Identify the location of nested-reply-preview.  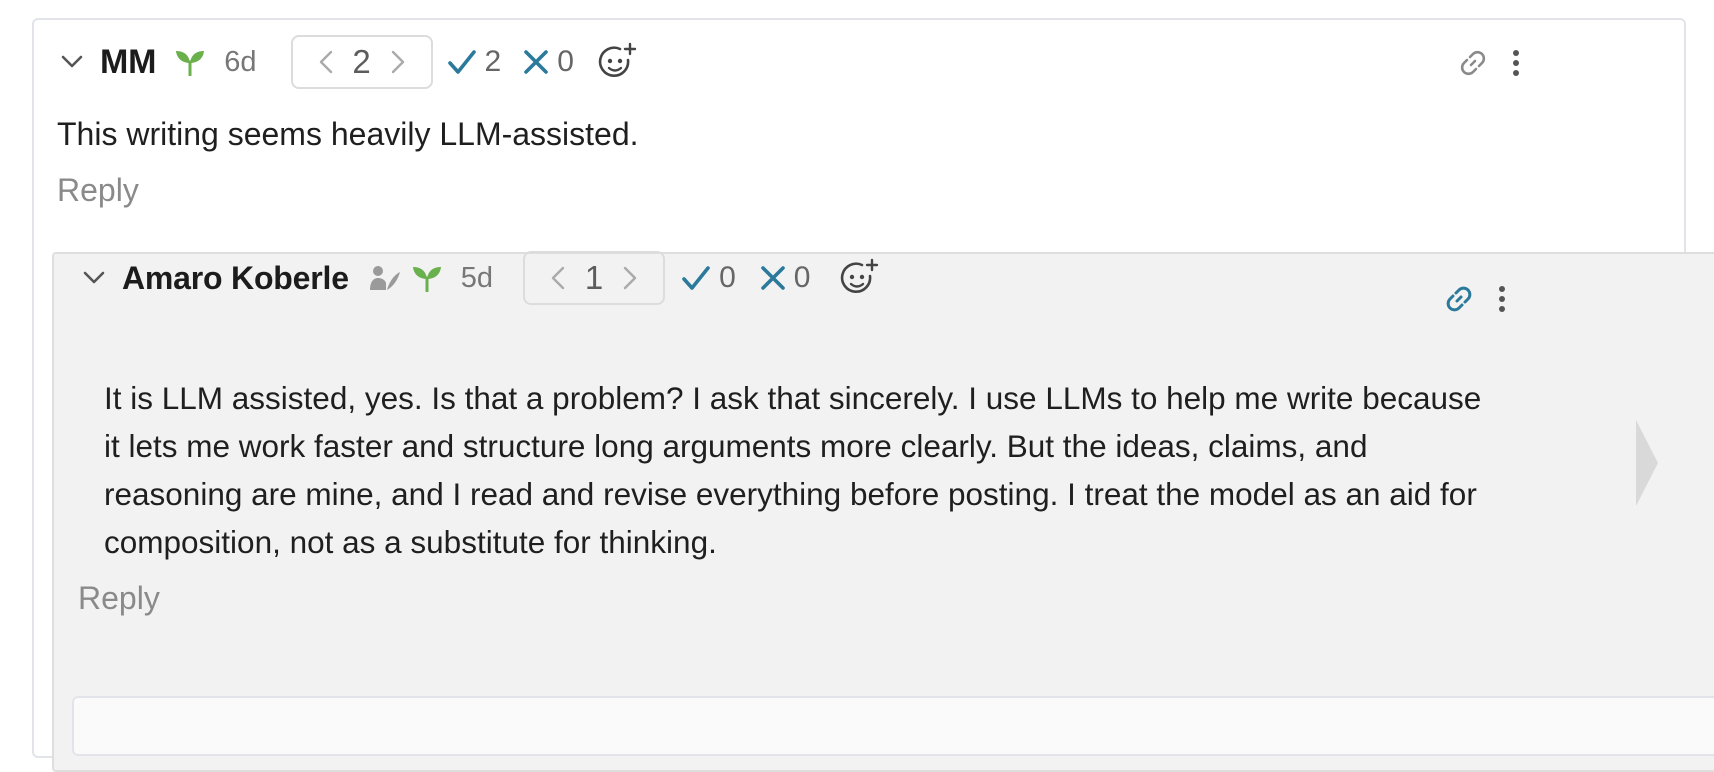
(893, 726).